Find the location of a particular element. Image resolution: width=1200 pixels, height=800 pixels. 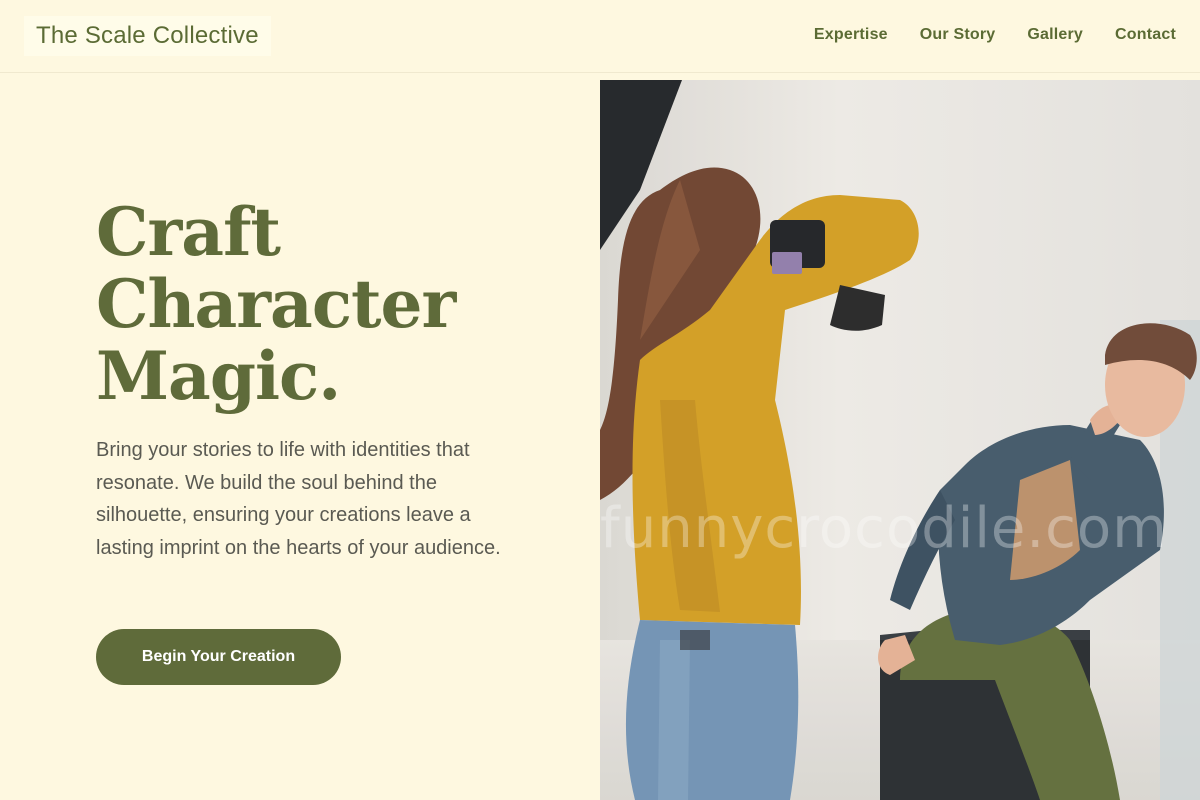

main-nav: Expertise Our Story Gallery Contact is located at coordinates (995, 35).